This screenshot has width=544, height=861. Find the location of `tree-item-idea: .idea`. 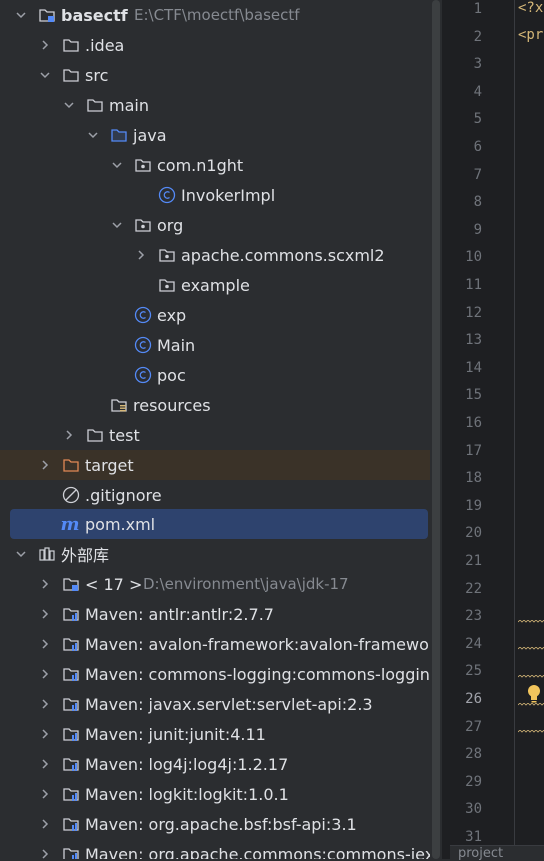

tree-item-idea: .idea is located at coordinates (215, 45).